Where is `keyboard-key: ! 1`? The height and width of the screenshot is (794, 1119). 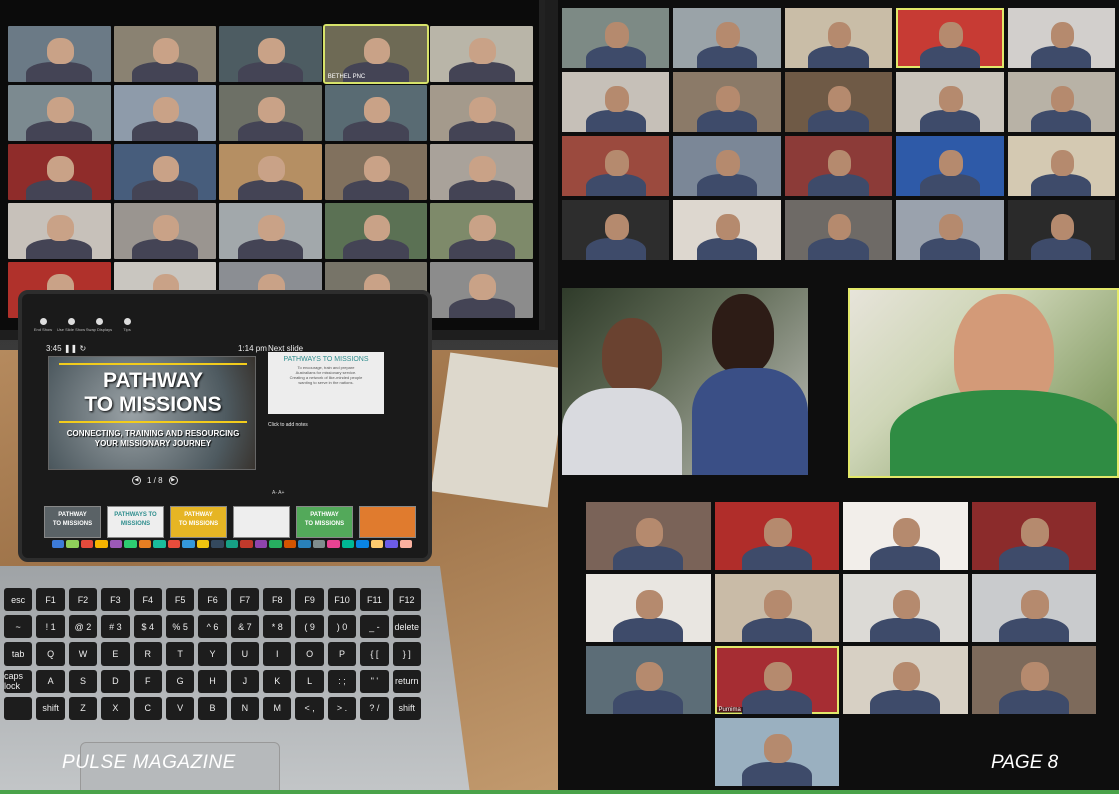 keyboard-key: ! 1 is located at coordinates (50, 627).